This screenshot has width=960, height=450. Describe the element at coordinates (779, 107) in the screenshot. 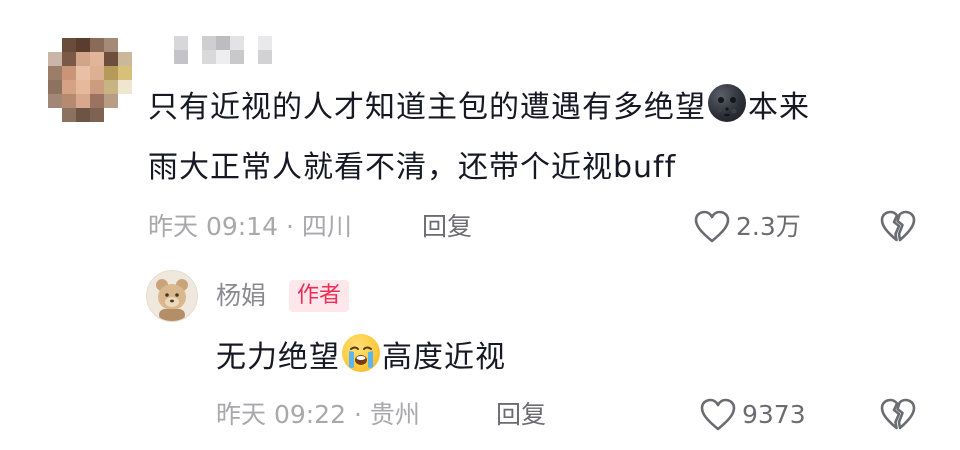

I see `comment-text-part2: 本来` at that location.